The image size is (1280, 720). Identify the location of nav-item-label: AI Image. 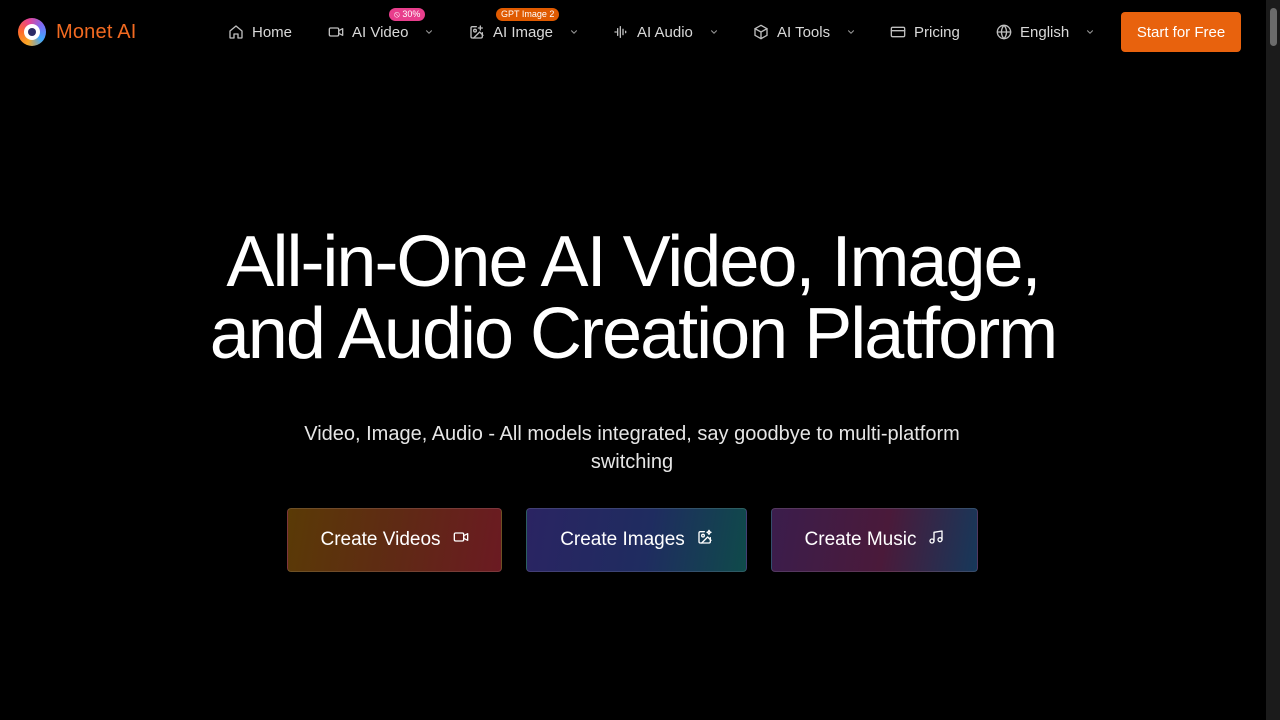
(523, 32).